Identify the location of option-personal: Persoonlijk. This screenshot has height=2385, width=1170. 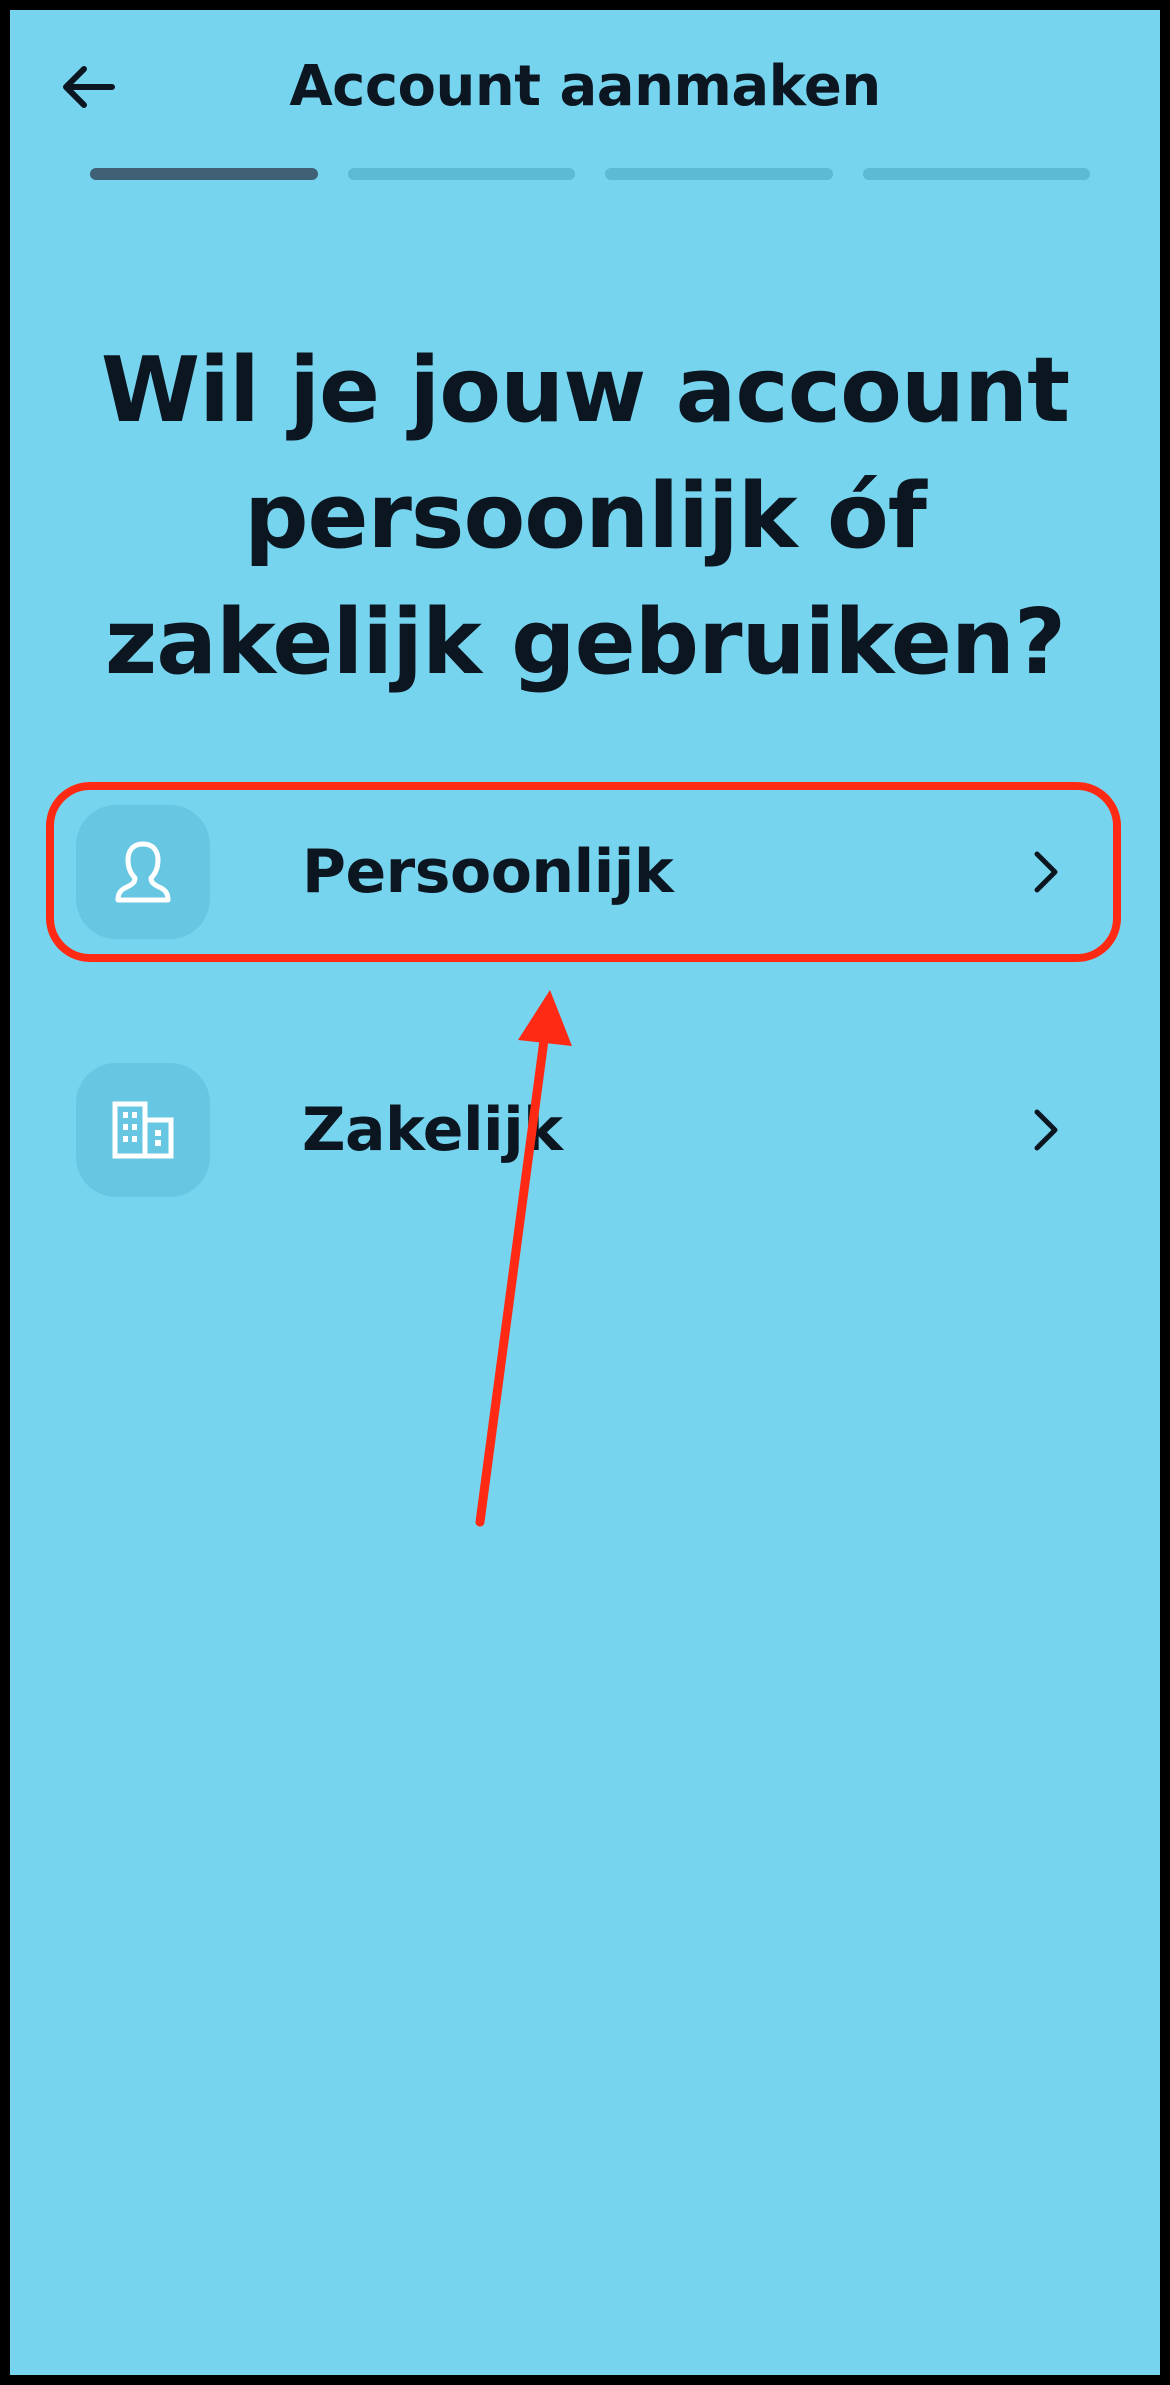
(583, 872).